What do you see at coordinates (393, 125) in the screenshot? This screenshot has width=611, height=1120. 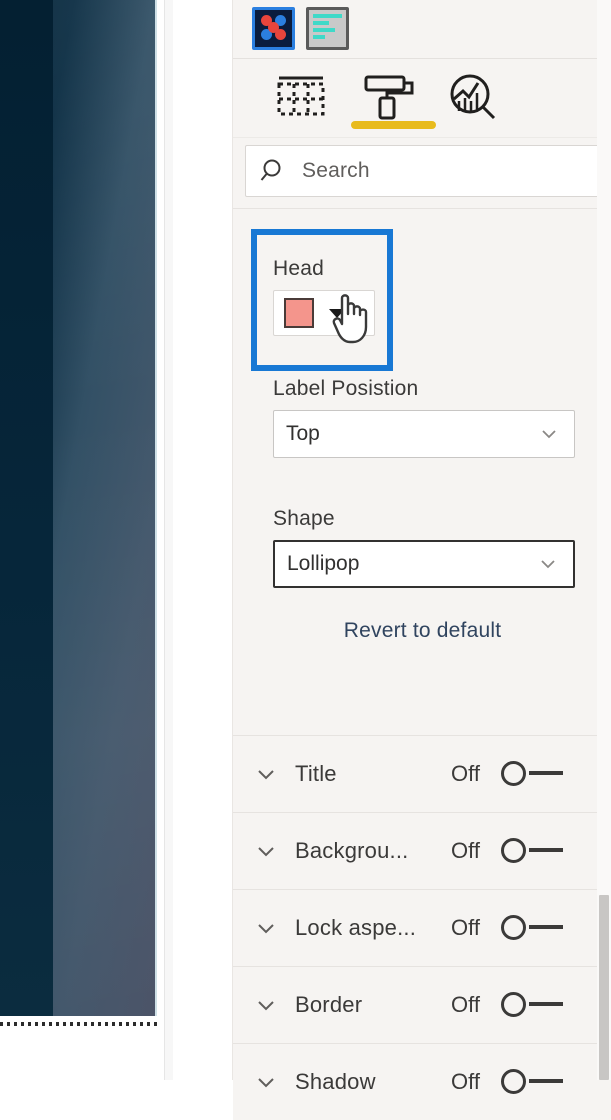 I see `active-tab-indicator` at bounding box center [393, 125].